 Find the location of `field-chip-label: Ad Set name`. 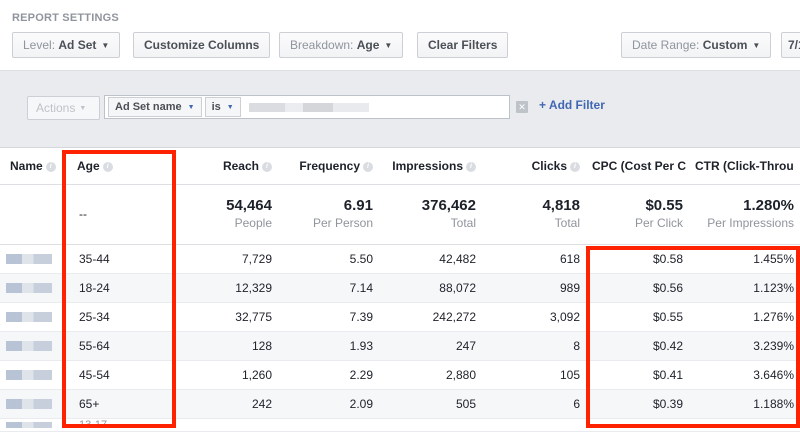

field-chip-label: Ad Set name is located at coordinates (148, 107).